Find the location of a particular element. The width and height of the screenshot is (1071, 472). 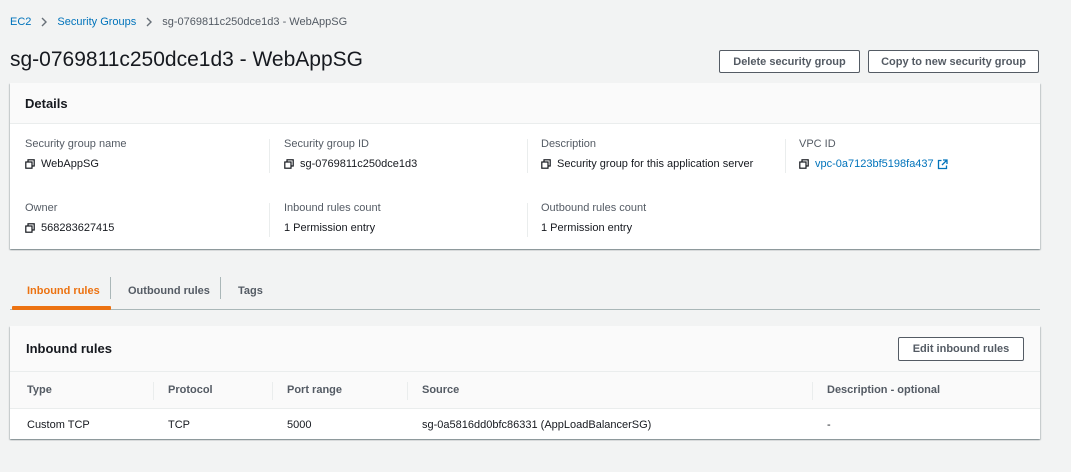

field-owner: Owner 568283627415 is located at coordinates (69, 218).